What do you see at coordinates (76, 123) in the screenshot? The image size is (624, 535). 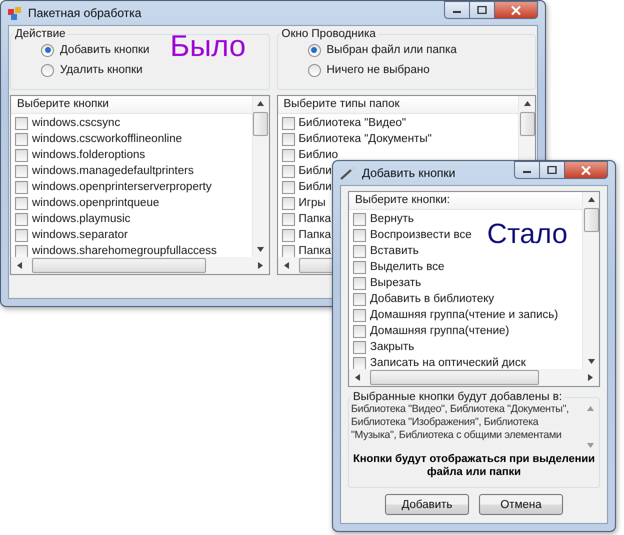 I see `item-label: windows.cscsync` at bounding box center [76, 123].